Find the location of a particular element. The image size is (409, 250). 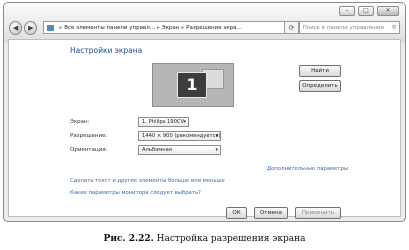

window-controls: – □ ✕ is located at coordinates (369, 11).